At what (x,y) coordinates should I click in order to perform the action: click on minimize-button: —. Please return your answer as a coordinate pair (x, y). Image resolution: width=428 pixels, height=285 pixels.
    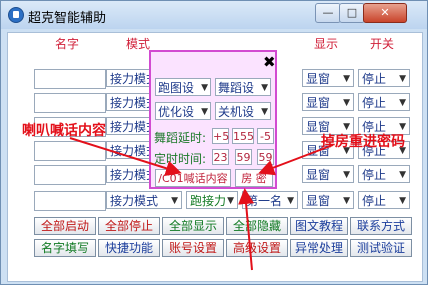
    Looking at the image, I should click on (328, 13).